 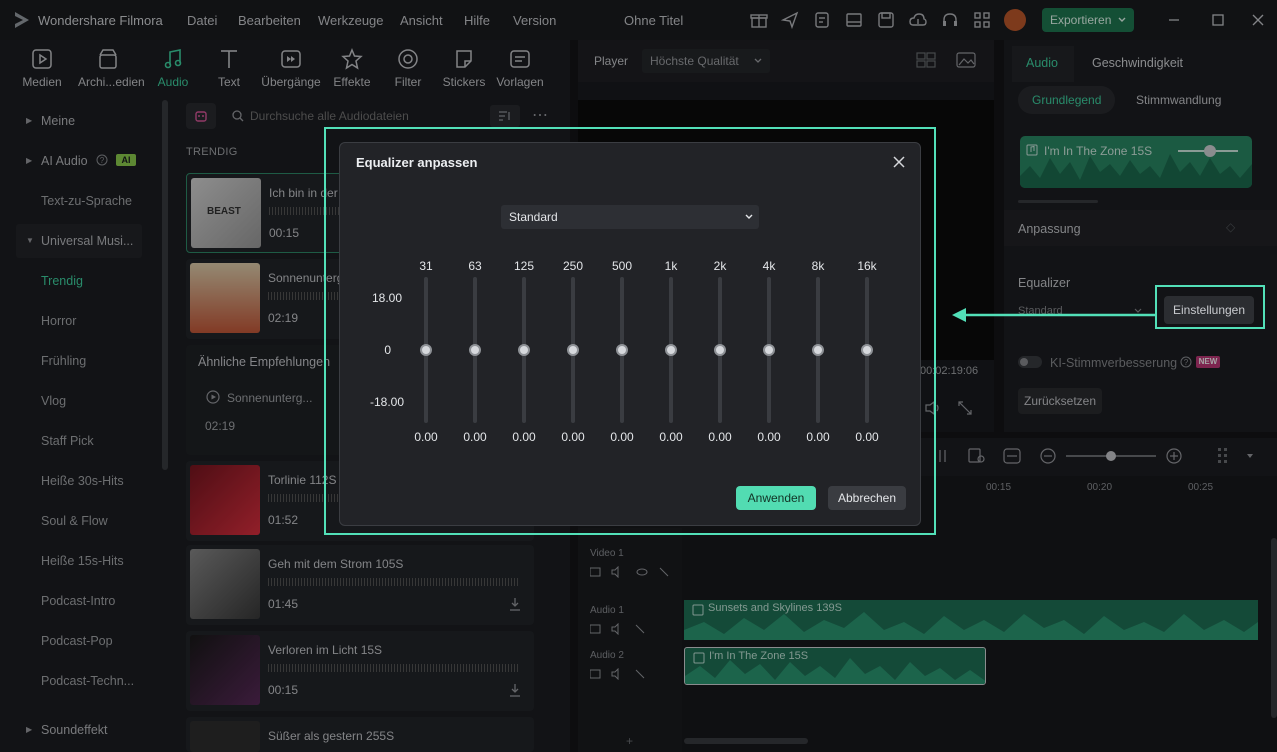 What do you see at coordinates (749, 216) in the screenshot?
I see `chevron-down-icon` at bounding box center [749, 216].